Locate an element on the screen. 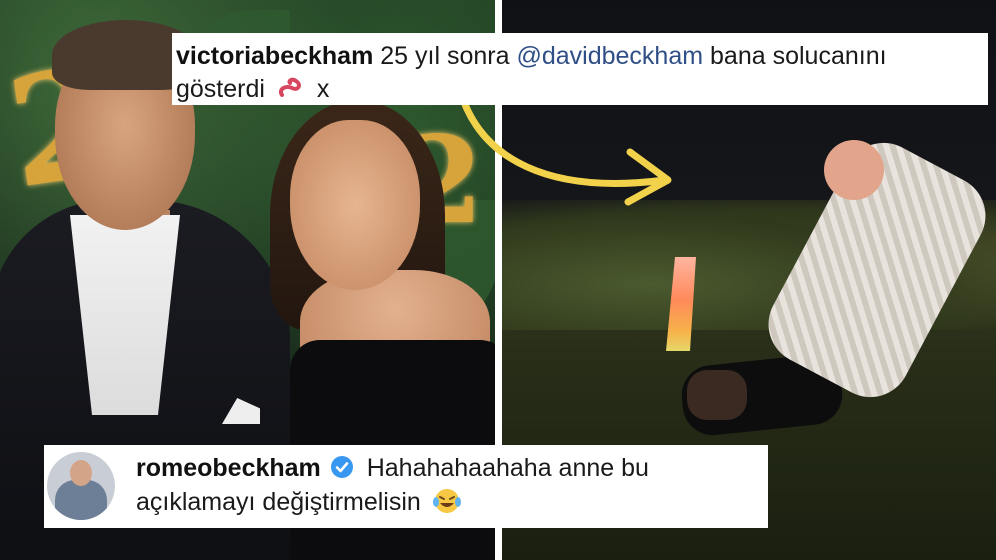  caption-text: bana solucanını is located at coordinates (798, 56).